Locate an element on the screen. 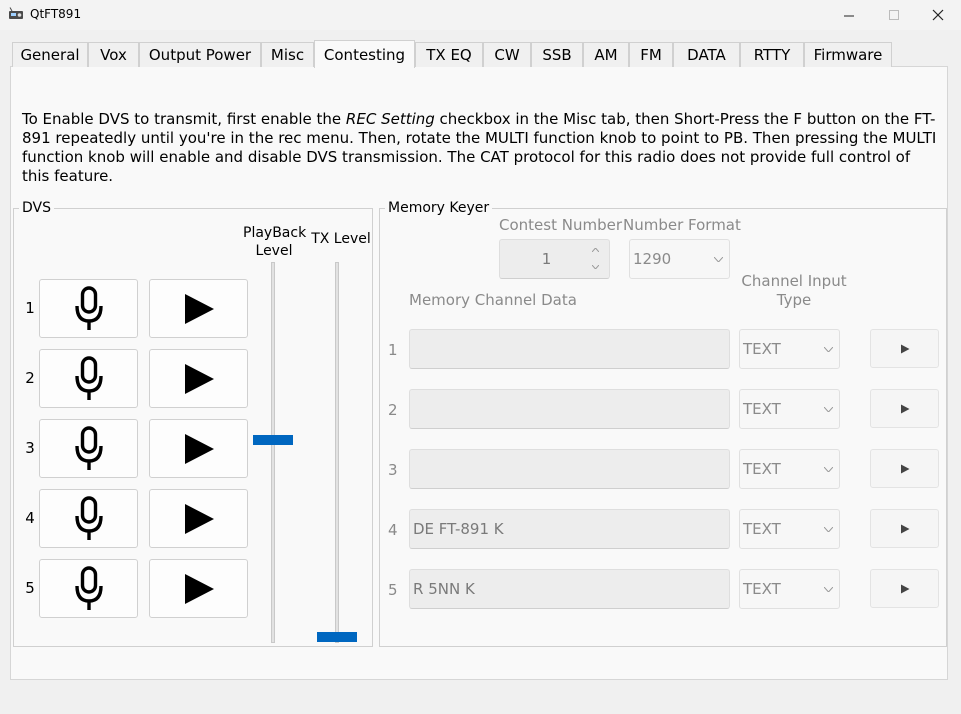  tab-ssb: SSB is located at coordinates (557, 54).